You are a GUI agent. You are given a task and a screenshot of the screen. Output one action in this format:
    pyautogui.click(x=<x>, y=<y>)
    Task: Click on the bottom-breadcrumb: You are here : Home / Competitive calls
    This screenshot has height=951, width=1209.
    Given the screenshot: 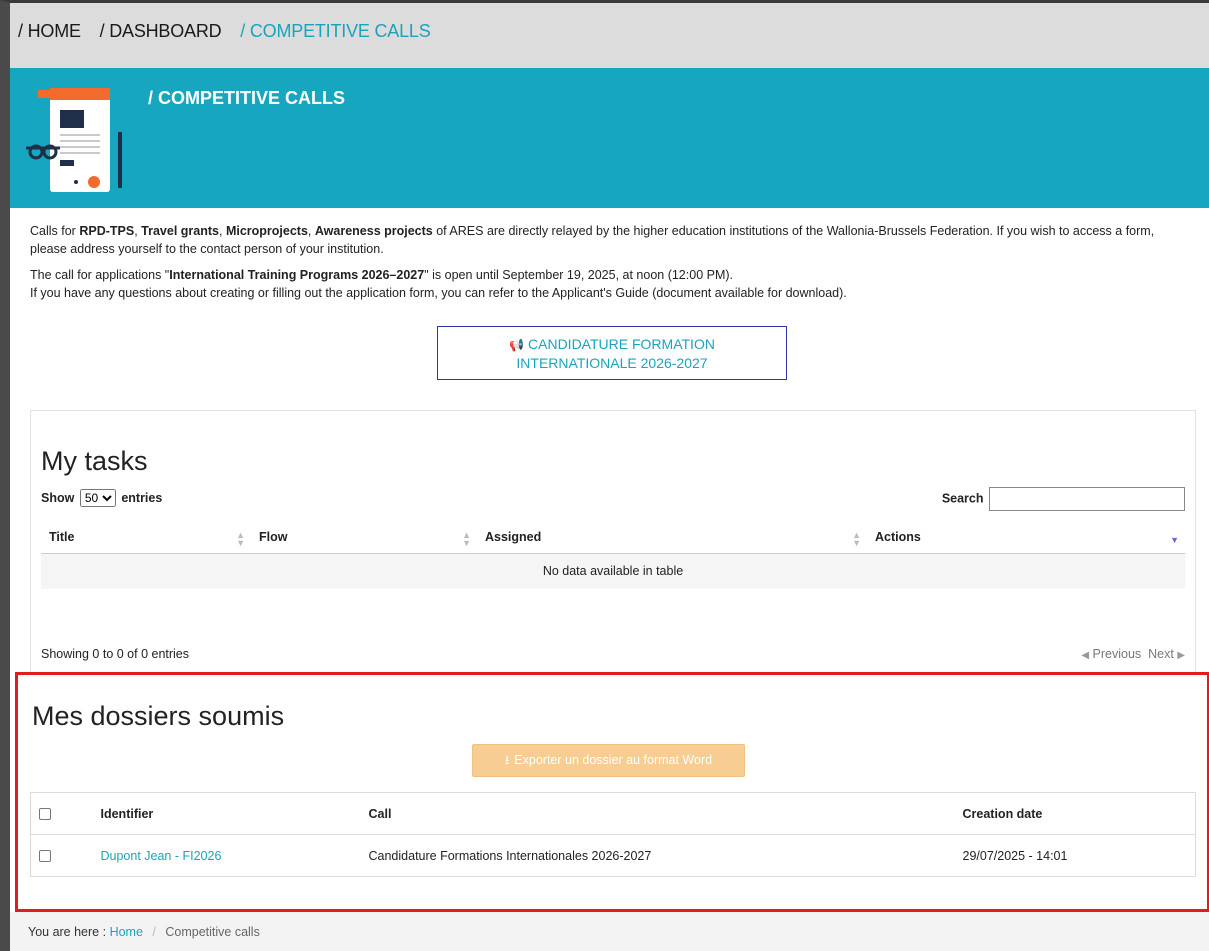 What is the action you would take?
    pyautogui.click(x=609, y=931)
    